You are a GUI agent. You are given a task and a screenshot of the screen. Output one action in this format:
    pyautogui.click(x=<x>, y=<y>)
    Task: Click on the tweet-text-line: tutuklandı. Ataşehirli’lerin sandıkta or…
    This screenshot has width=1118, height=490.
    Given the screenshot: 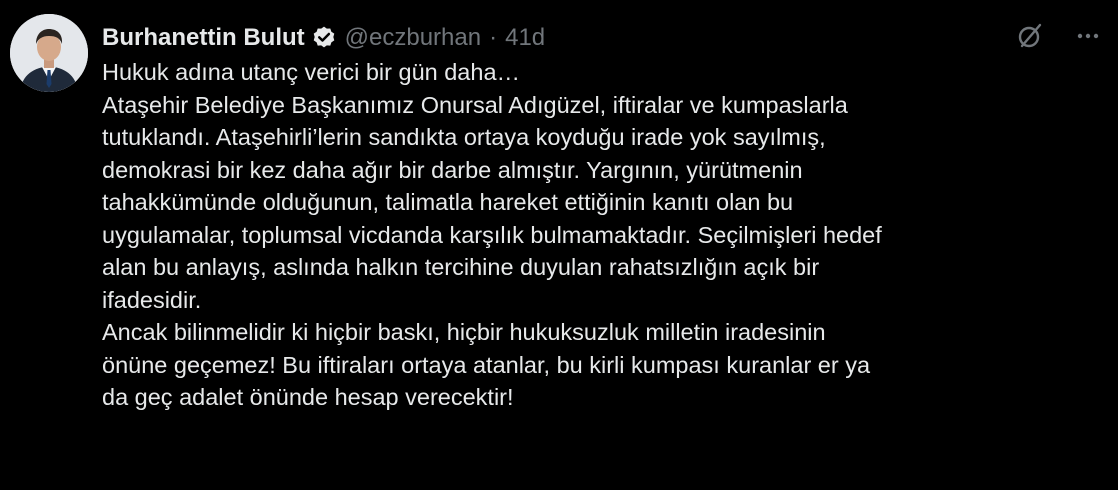 What is the action you would take?
    pyautogui.click(x=464, y=137)
    